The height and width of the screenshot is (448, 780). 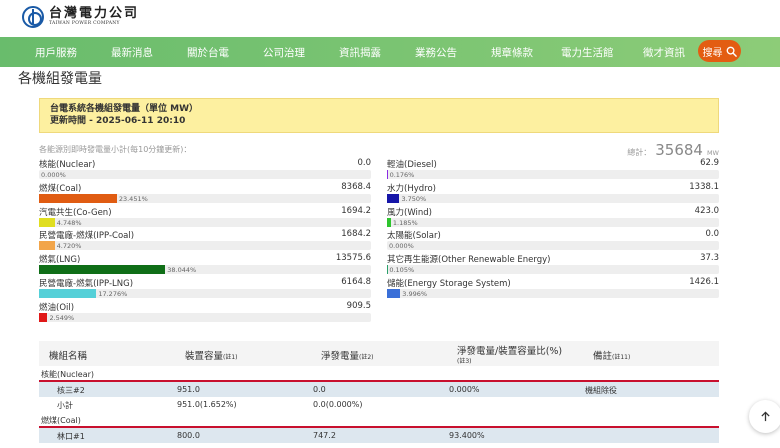 What do you see at coordinates (679, 150) in the screenshot?
I see `total-value: 35684` at bounding box center [679, 150].